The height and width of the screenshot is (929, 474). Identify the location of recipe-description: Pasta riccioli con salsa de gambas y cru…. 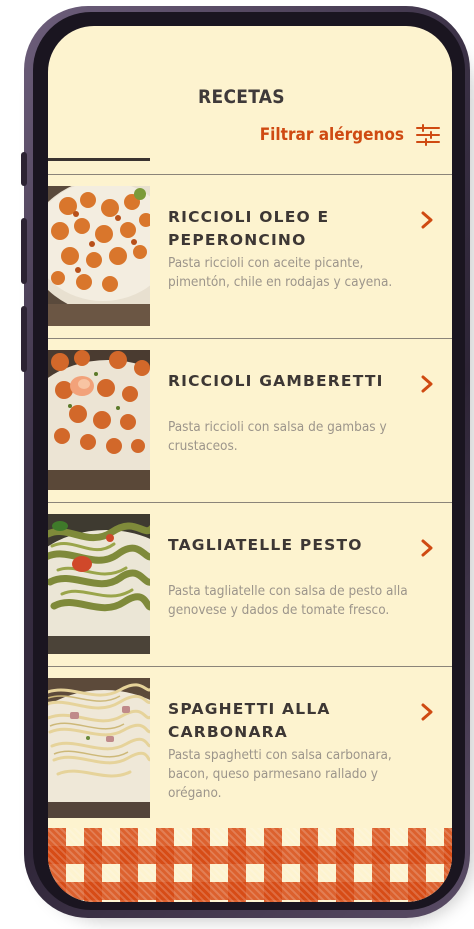
(277, 436).